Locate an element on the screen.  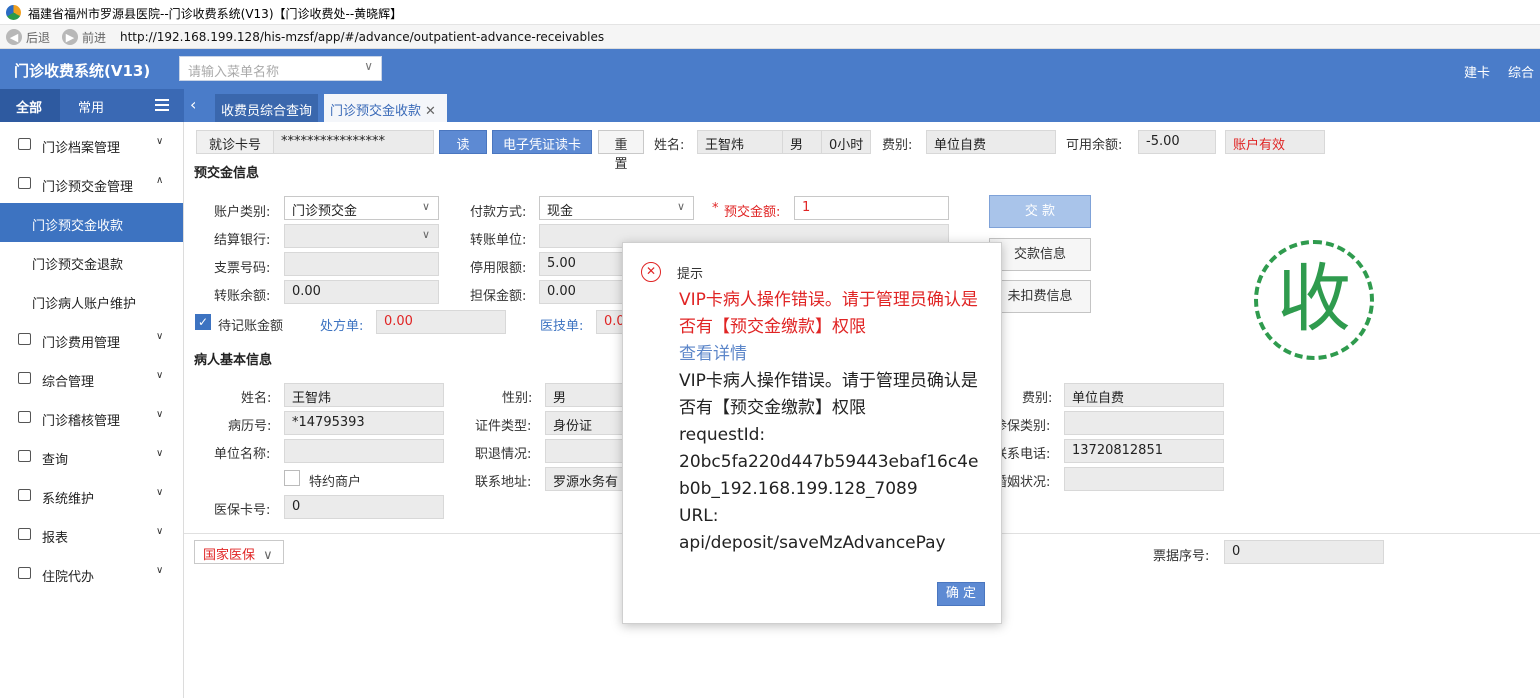
id-type-label: 证件类型: is located at coordinates (503, 426).